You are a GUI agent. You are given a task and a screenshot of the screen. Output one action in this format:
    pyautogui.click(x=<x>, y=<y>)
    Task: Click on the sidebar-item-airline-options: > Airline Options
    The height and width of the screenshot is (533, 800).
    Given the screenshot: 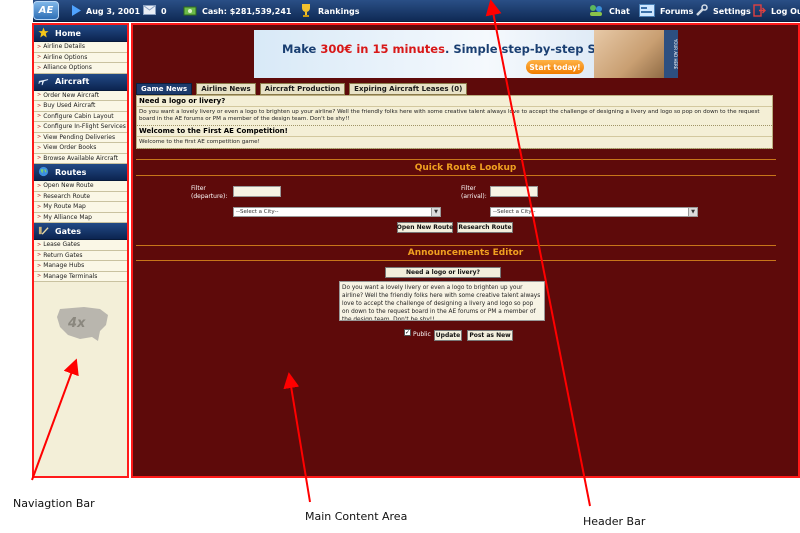 What is the action you would take?
    pyautogui.click(x=80, y=57)
    